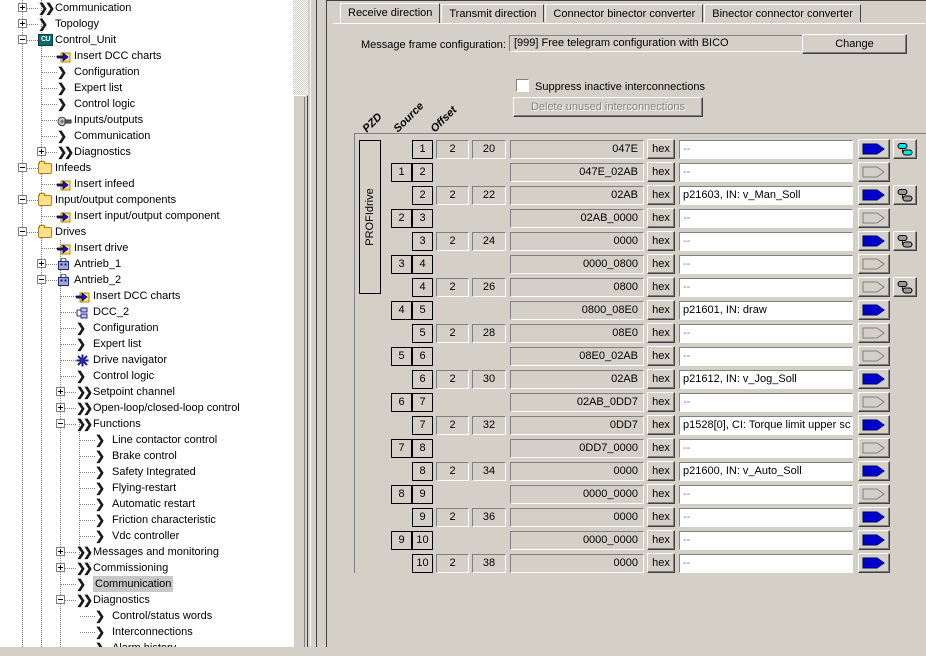 The width and height of the screenshot is (926, 656). I want to click on suppress-inactive-checkbox, so click(522, 85).